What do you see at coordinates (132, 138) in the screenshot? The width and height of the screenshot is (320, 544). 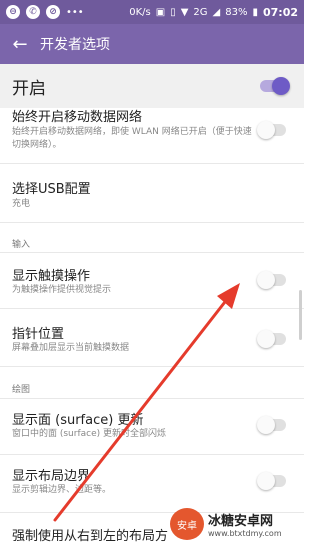 I see `setting-summary: 始终开启移动数据网络，即使 WLAN 网络已开启（便于快速切换网络）。` at bounding box center [132, 138].